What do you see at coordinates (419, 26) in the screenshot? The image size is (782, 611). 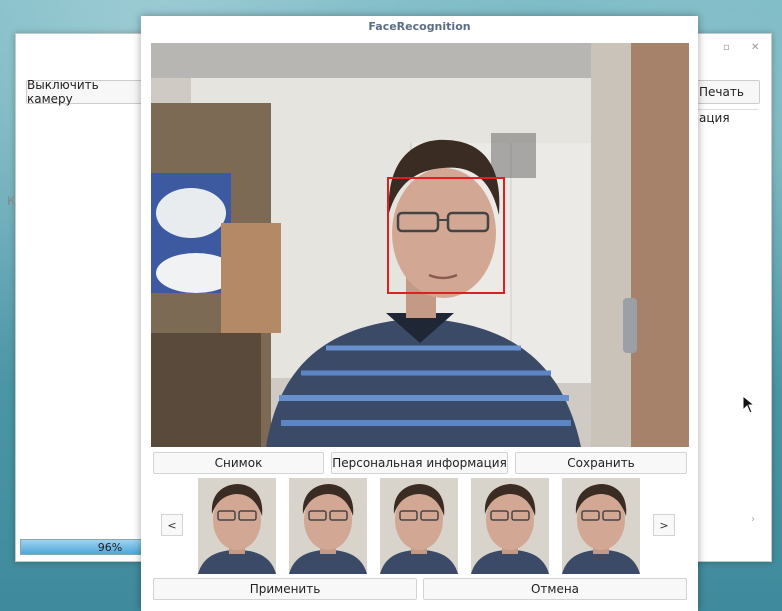 I see `dialog-title: FaceRecognition` at bounding box center [419, 26].